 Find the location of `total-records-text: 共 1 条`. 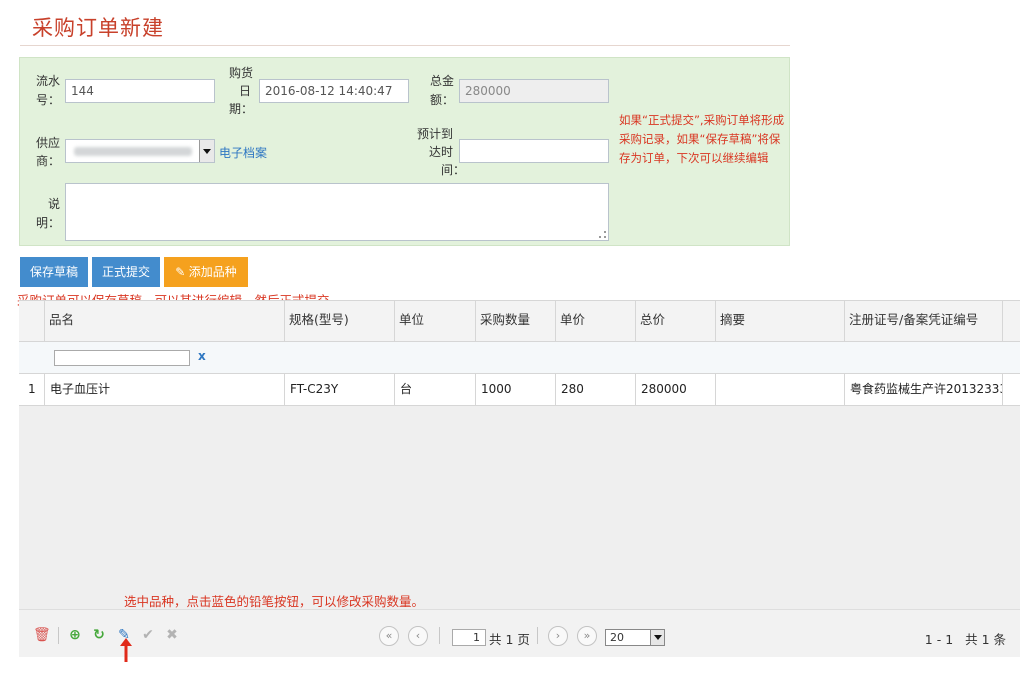

total-records-text: 共 1 条 is located at coordinates (985, 639).